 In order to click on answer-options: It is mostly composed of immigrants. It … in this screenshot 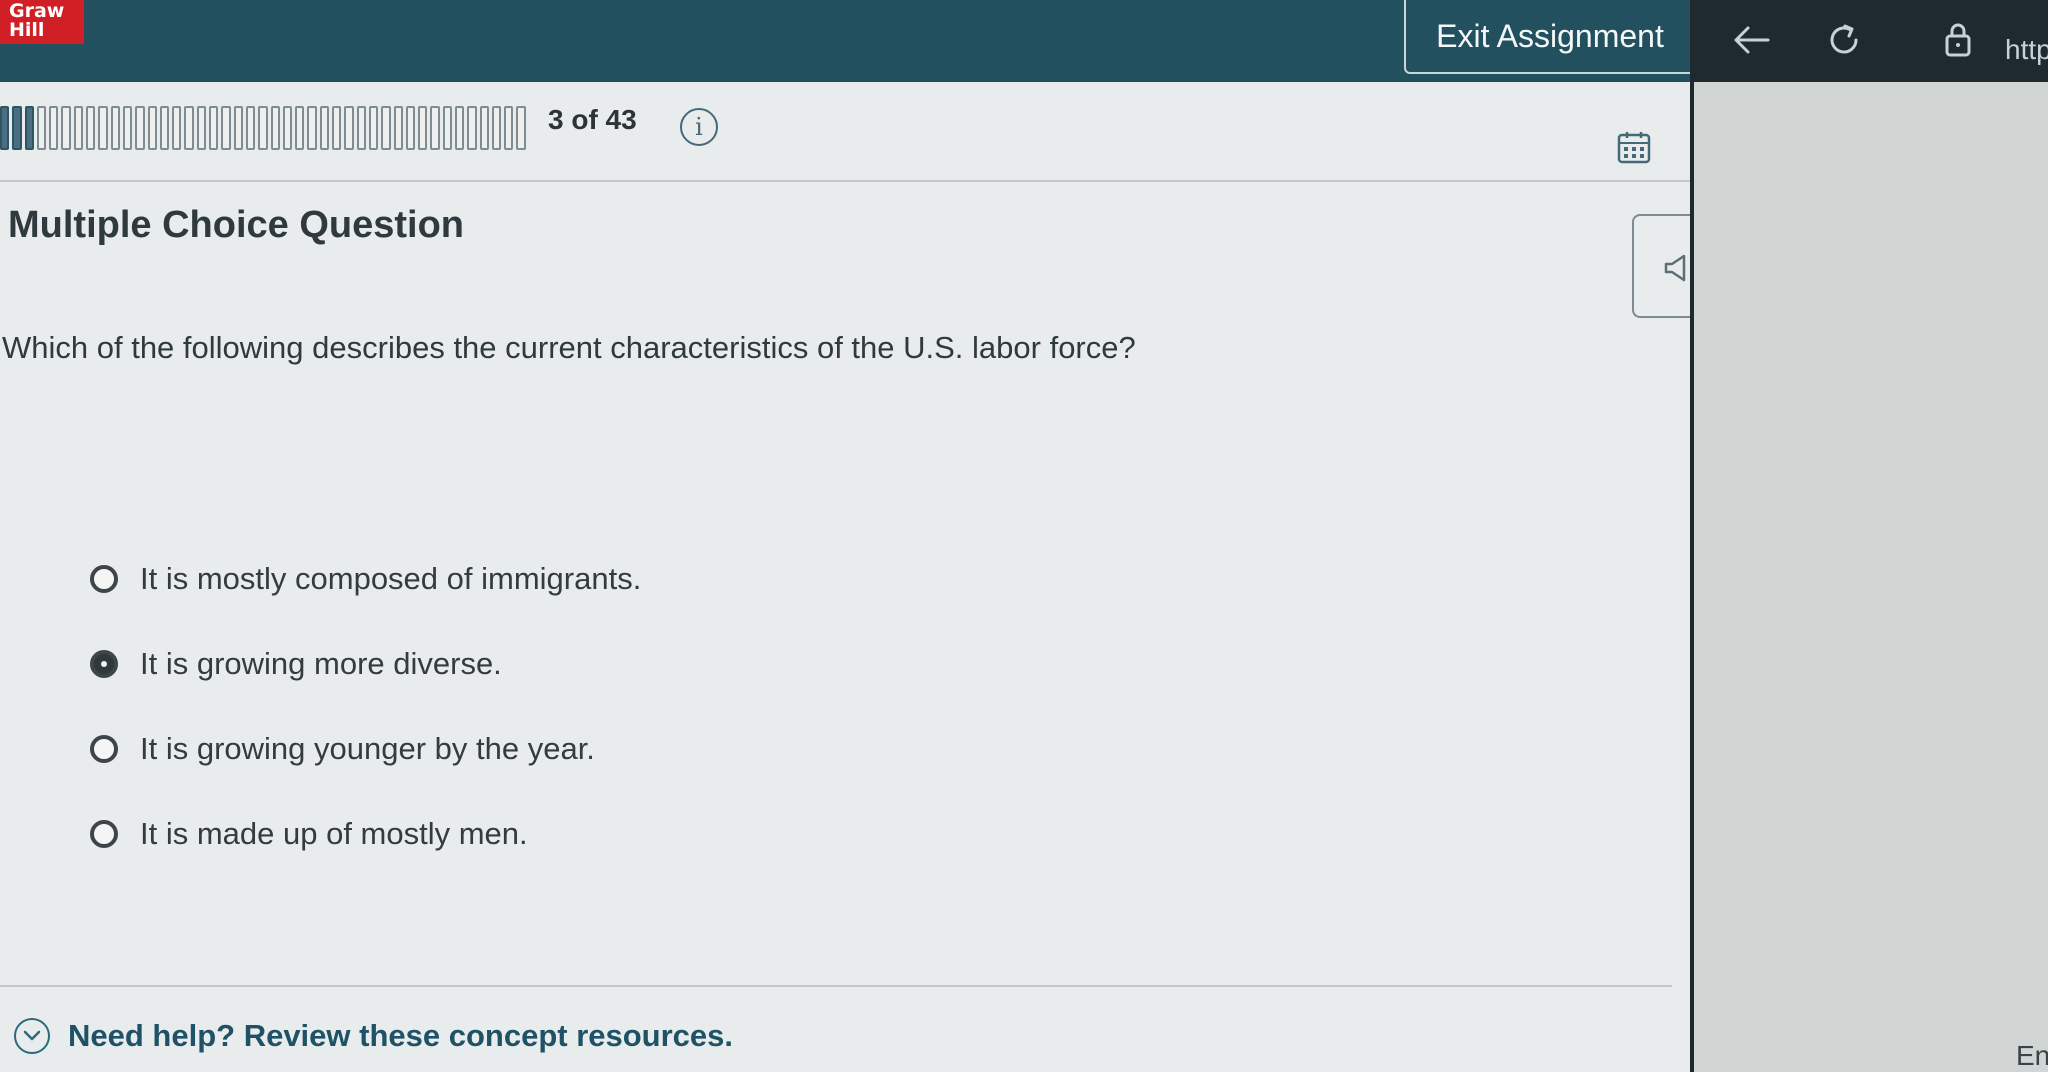, I will do `click(365, 706)`.